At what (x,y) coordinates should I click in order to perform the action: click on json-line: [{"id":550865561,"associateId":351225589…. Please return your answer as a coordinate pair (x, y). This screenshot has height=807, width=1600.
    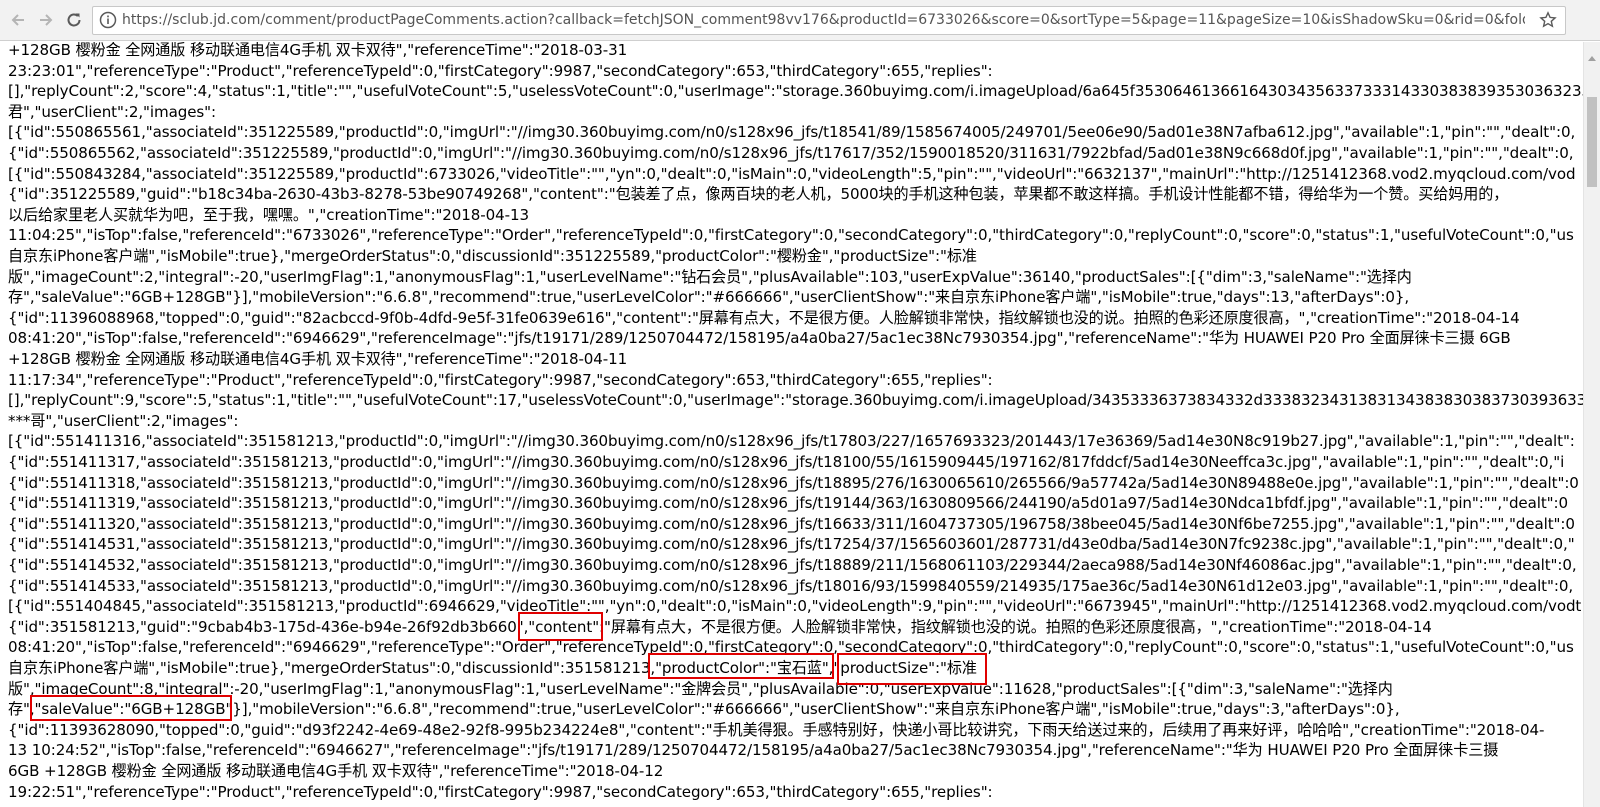
    Looking at the image, I should click on (792, 132).